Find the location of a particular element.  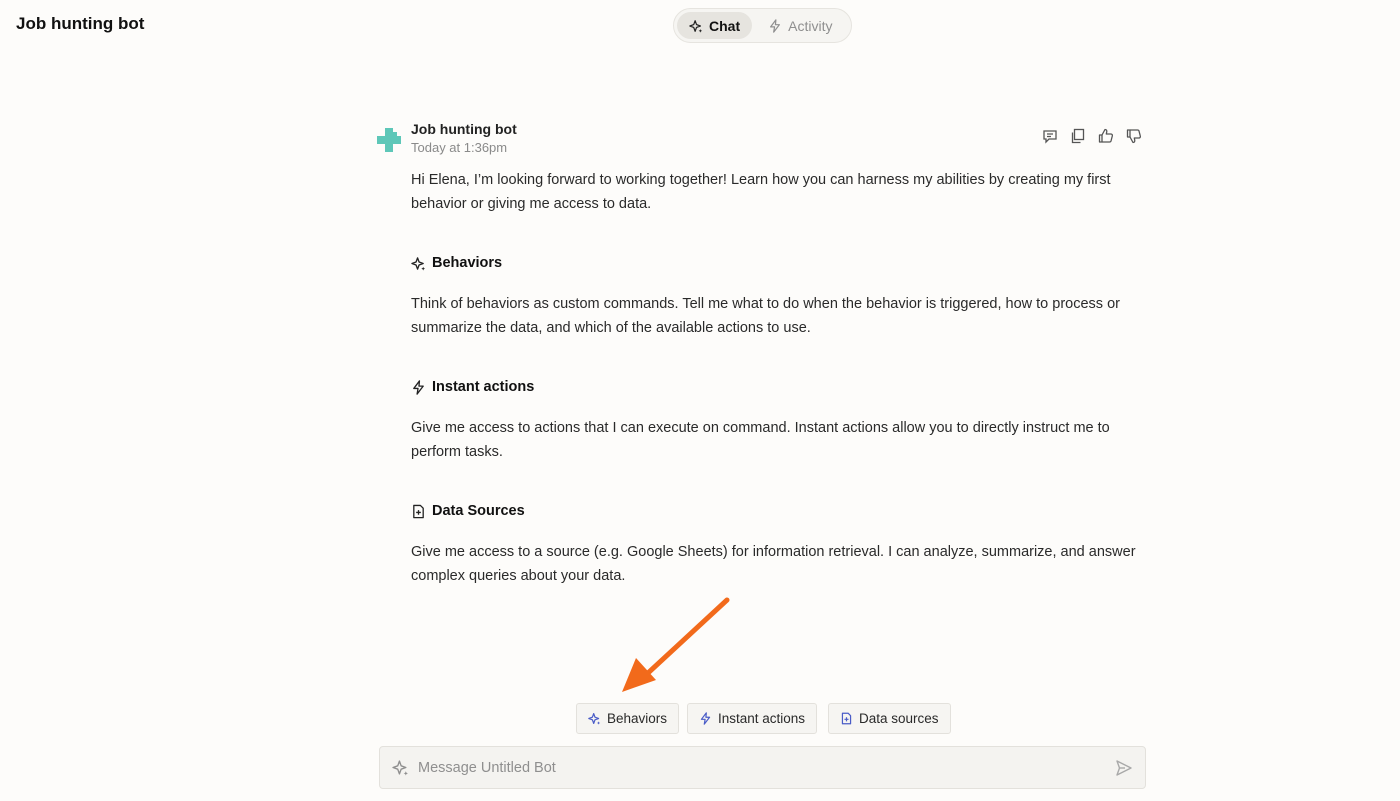

comment-icon is located at coordinates (1050, 137).